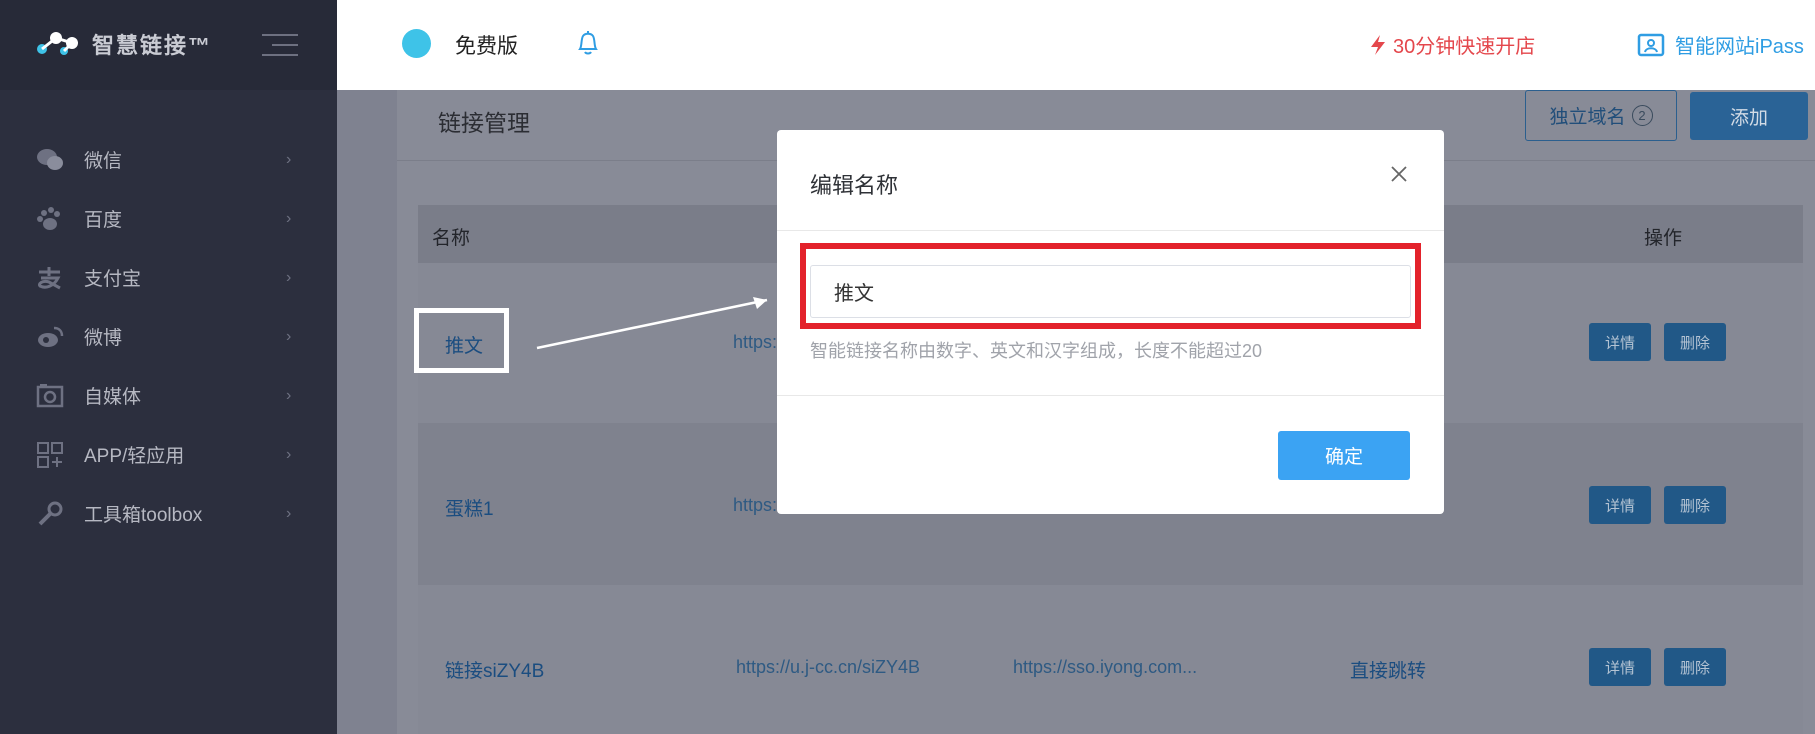 The height and width of the screenshot is (734, 1815). What do you see at coordinates (50, 159) in the screenshot?
I see `wechat-icon` at bounding box center [50, 159].